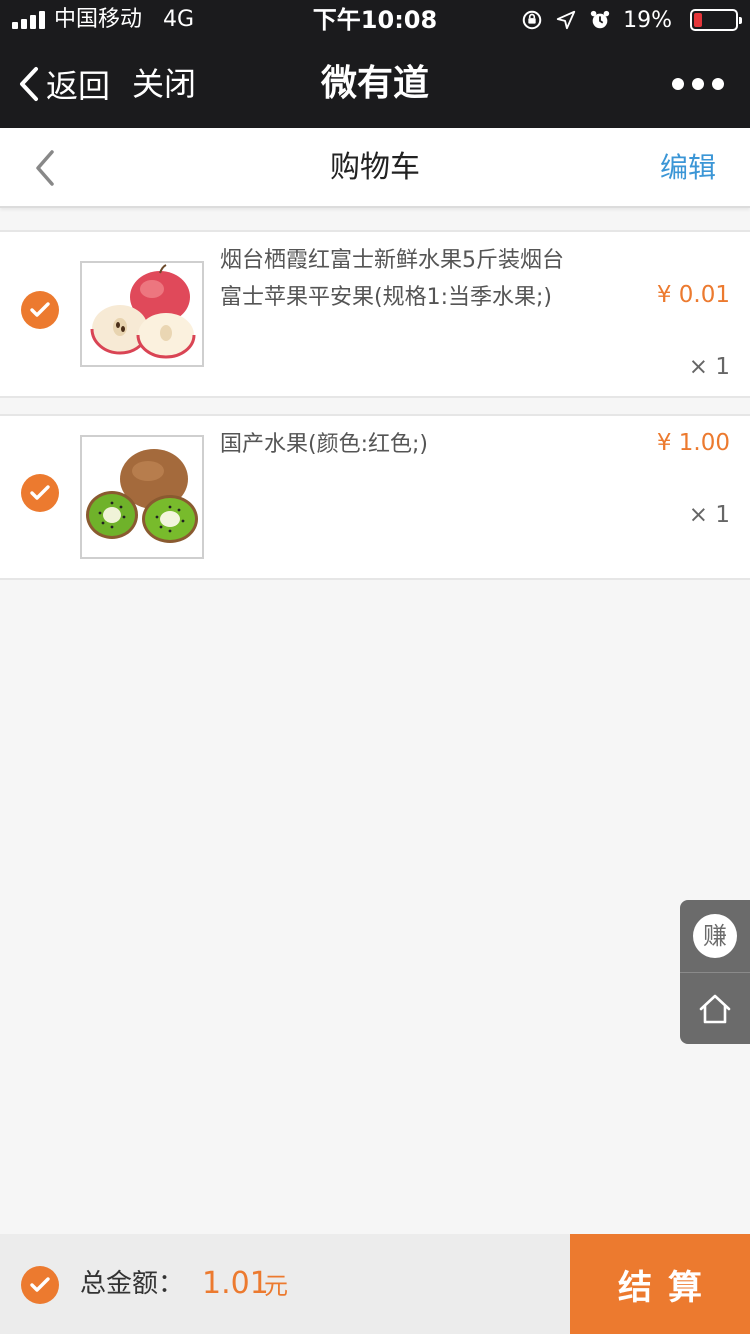 The width and height of the screenshot is (750, 1334). What do you see at coordinates (698, 84) in the screenshot?
I see `more-dots-icon` at bounding box center [698, 84].